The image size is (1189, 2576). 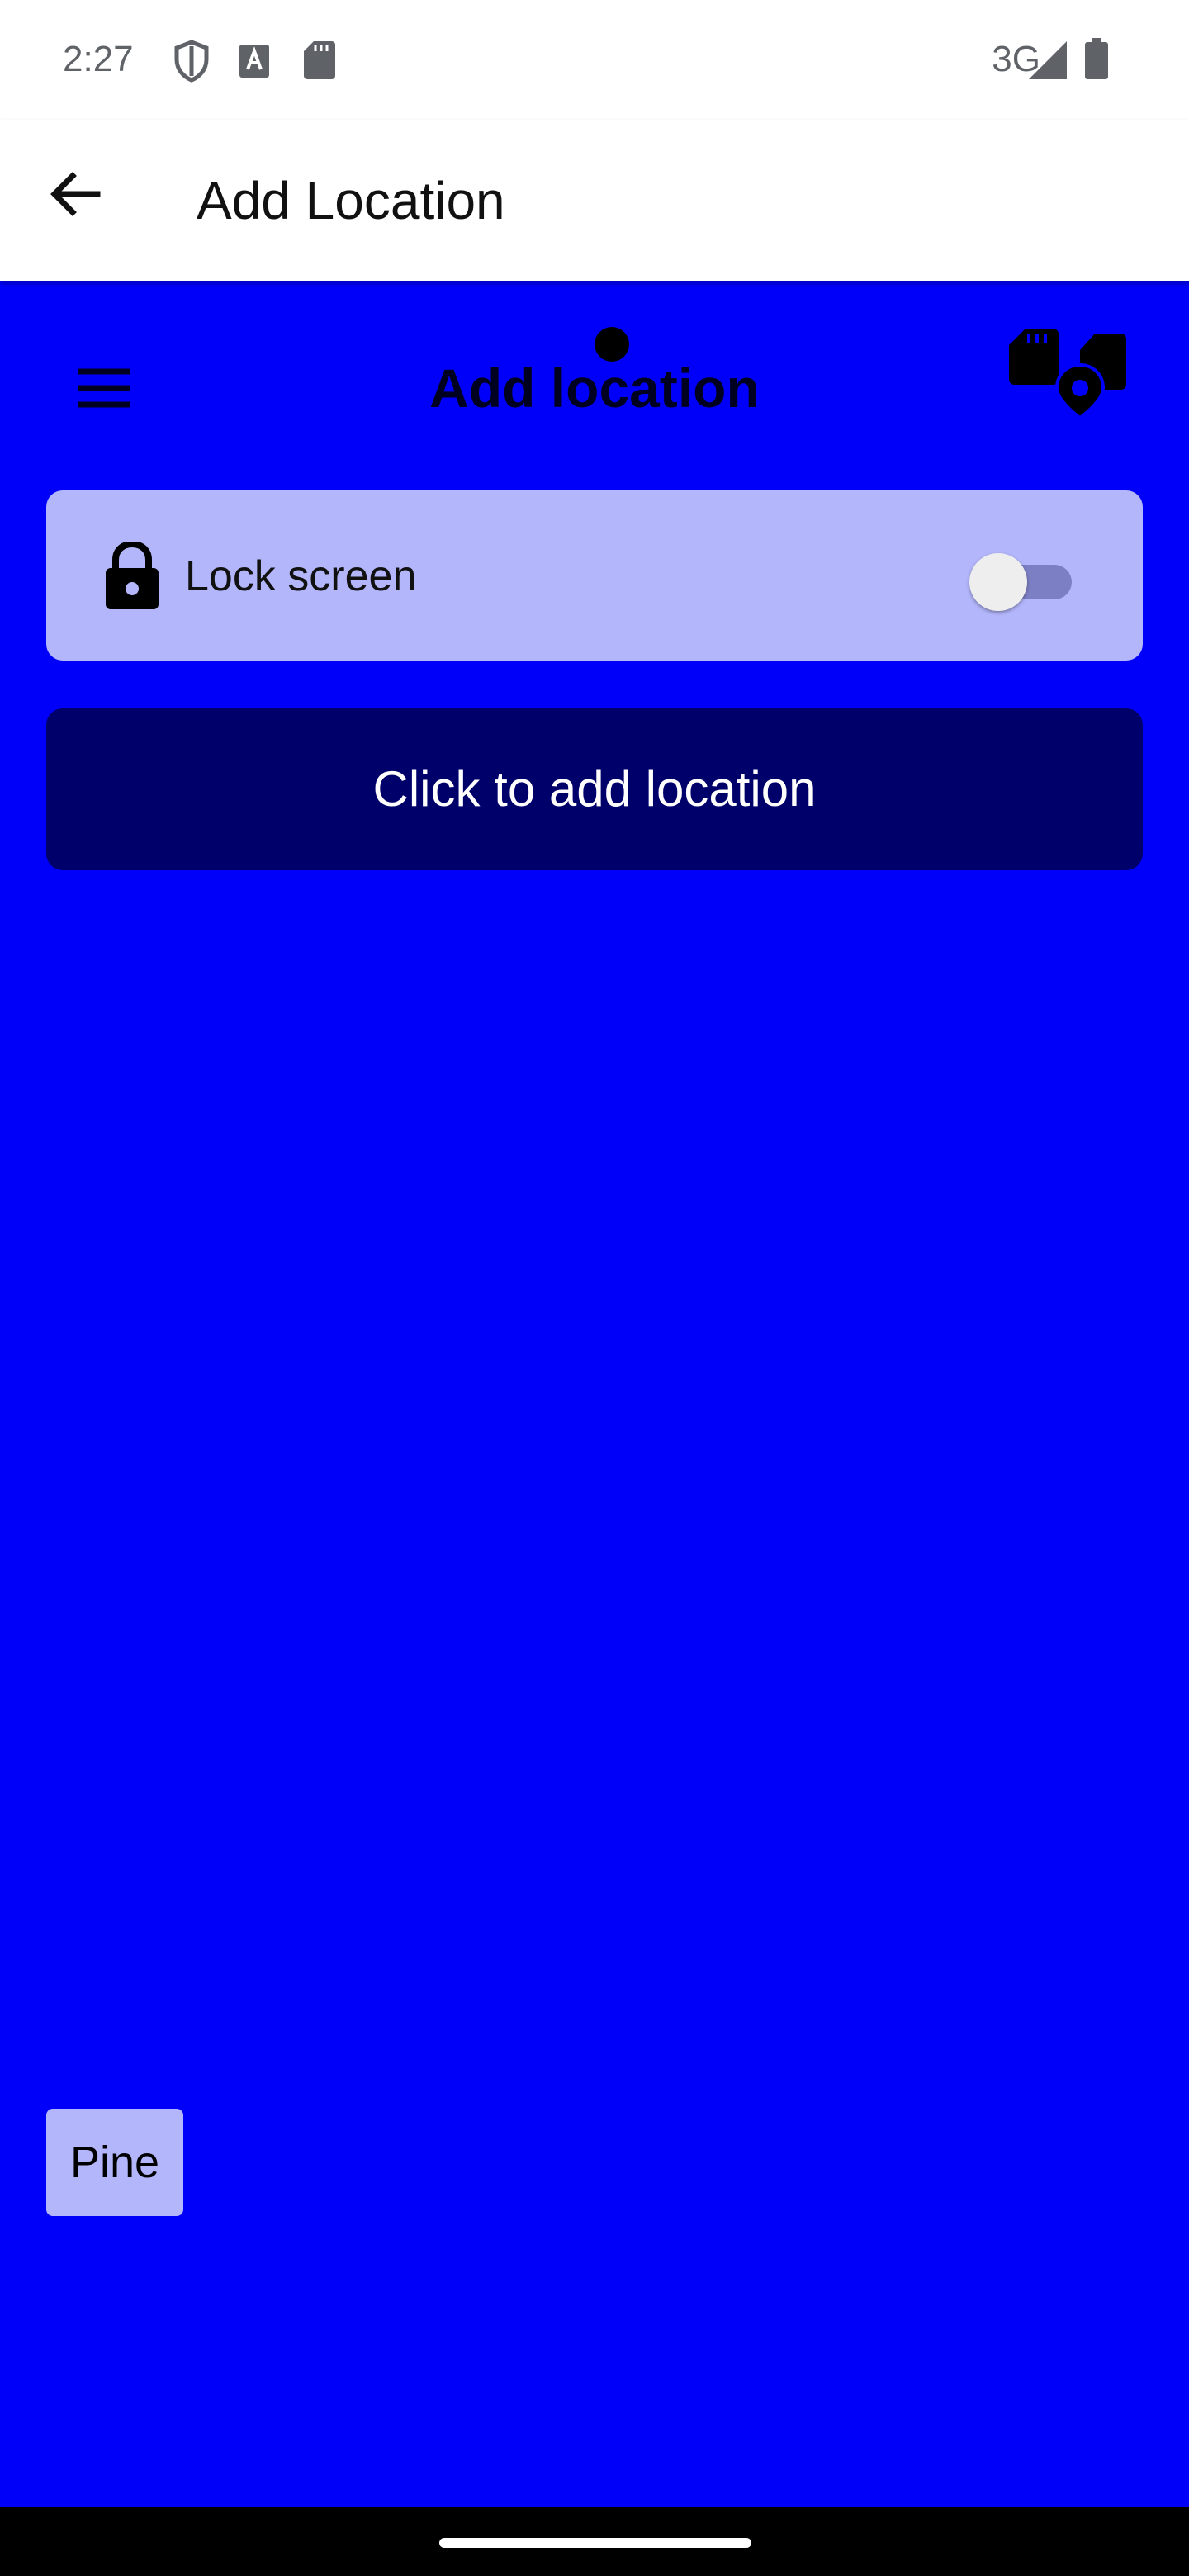 I want to click on battery-icon, so click(x=1096, y=58).